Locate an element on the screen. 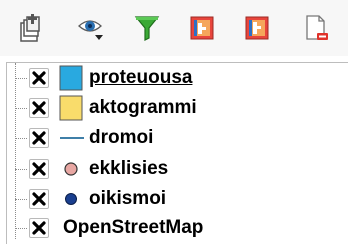 This screenshot has width=348, height=244. line-symbol-icon is located at coordinates (72, 138).